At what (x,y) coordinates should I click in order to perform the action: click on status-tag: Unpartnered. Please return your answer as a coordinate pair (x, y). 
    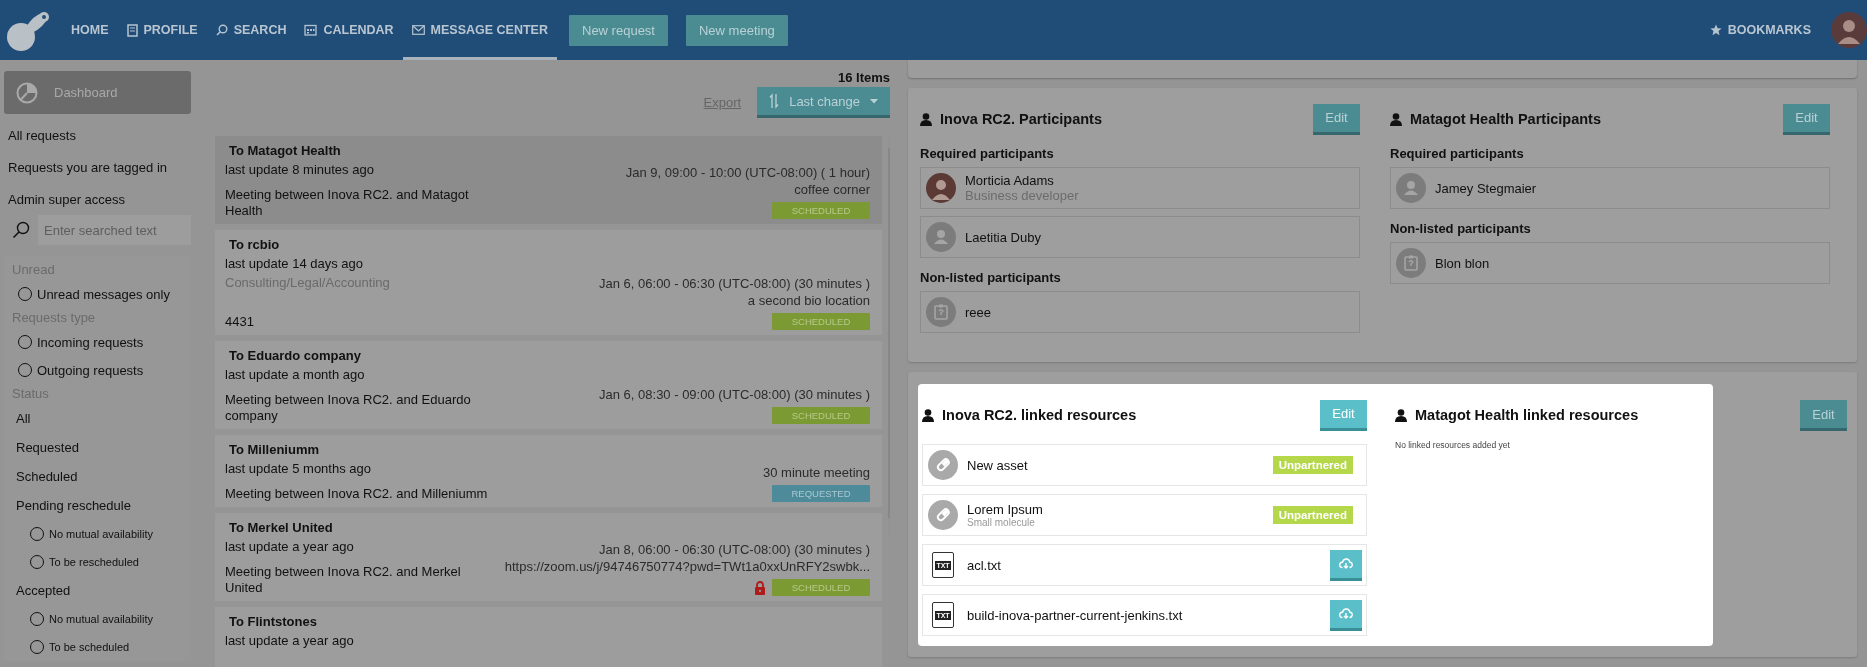
    Looking at the image, I should click on (1312, 465).